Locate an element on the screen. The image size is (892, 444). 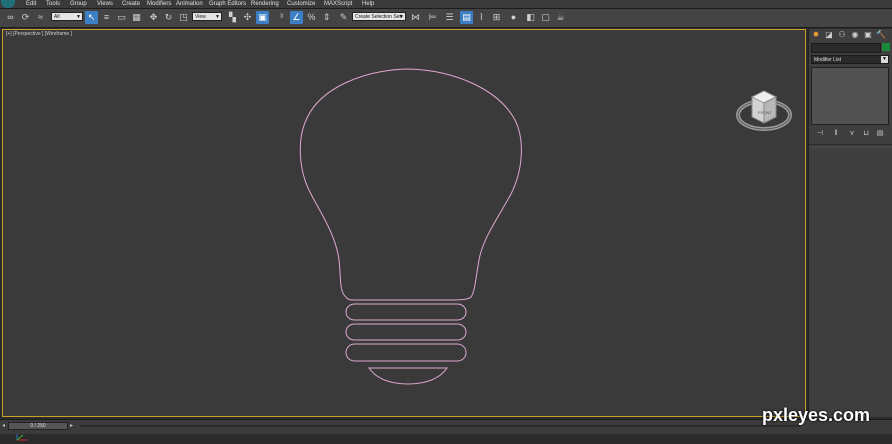
watermark: pxleyes.com is located at coordinates (816, 415).